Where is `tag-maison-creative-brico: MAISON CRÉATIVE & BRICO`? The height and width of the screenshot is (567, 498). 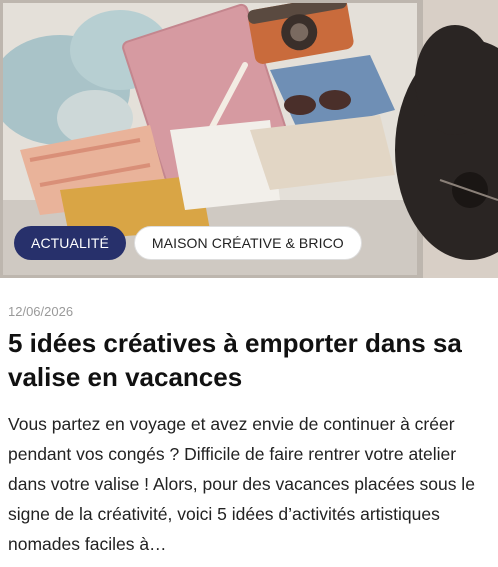
tag-maison-creative-brico: MAISON CRÉATIVE & BRICO is located at coordinates (247, 243).